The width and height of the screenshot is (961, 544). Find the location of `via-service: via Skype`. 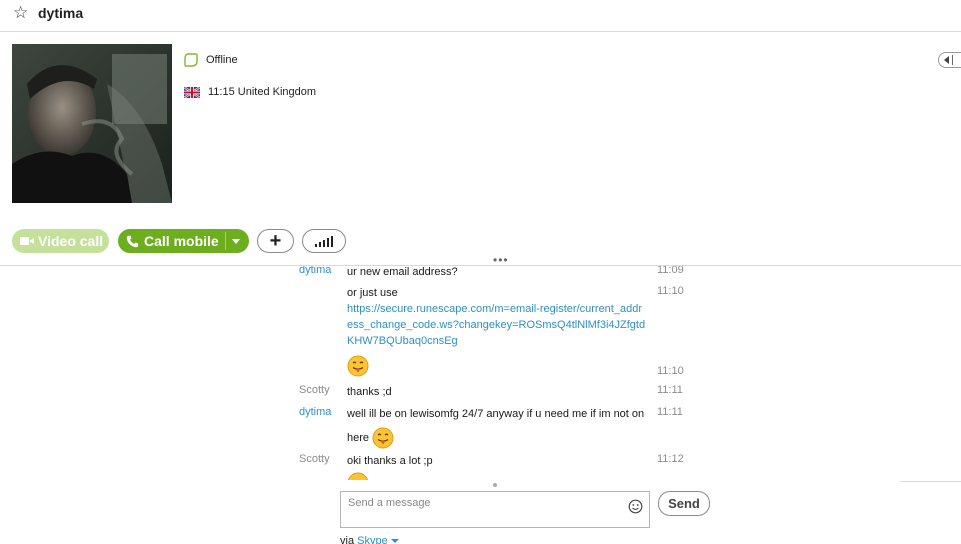

via-service: via Skype is located at coordinates (369, 539).